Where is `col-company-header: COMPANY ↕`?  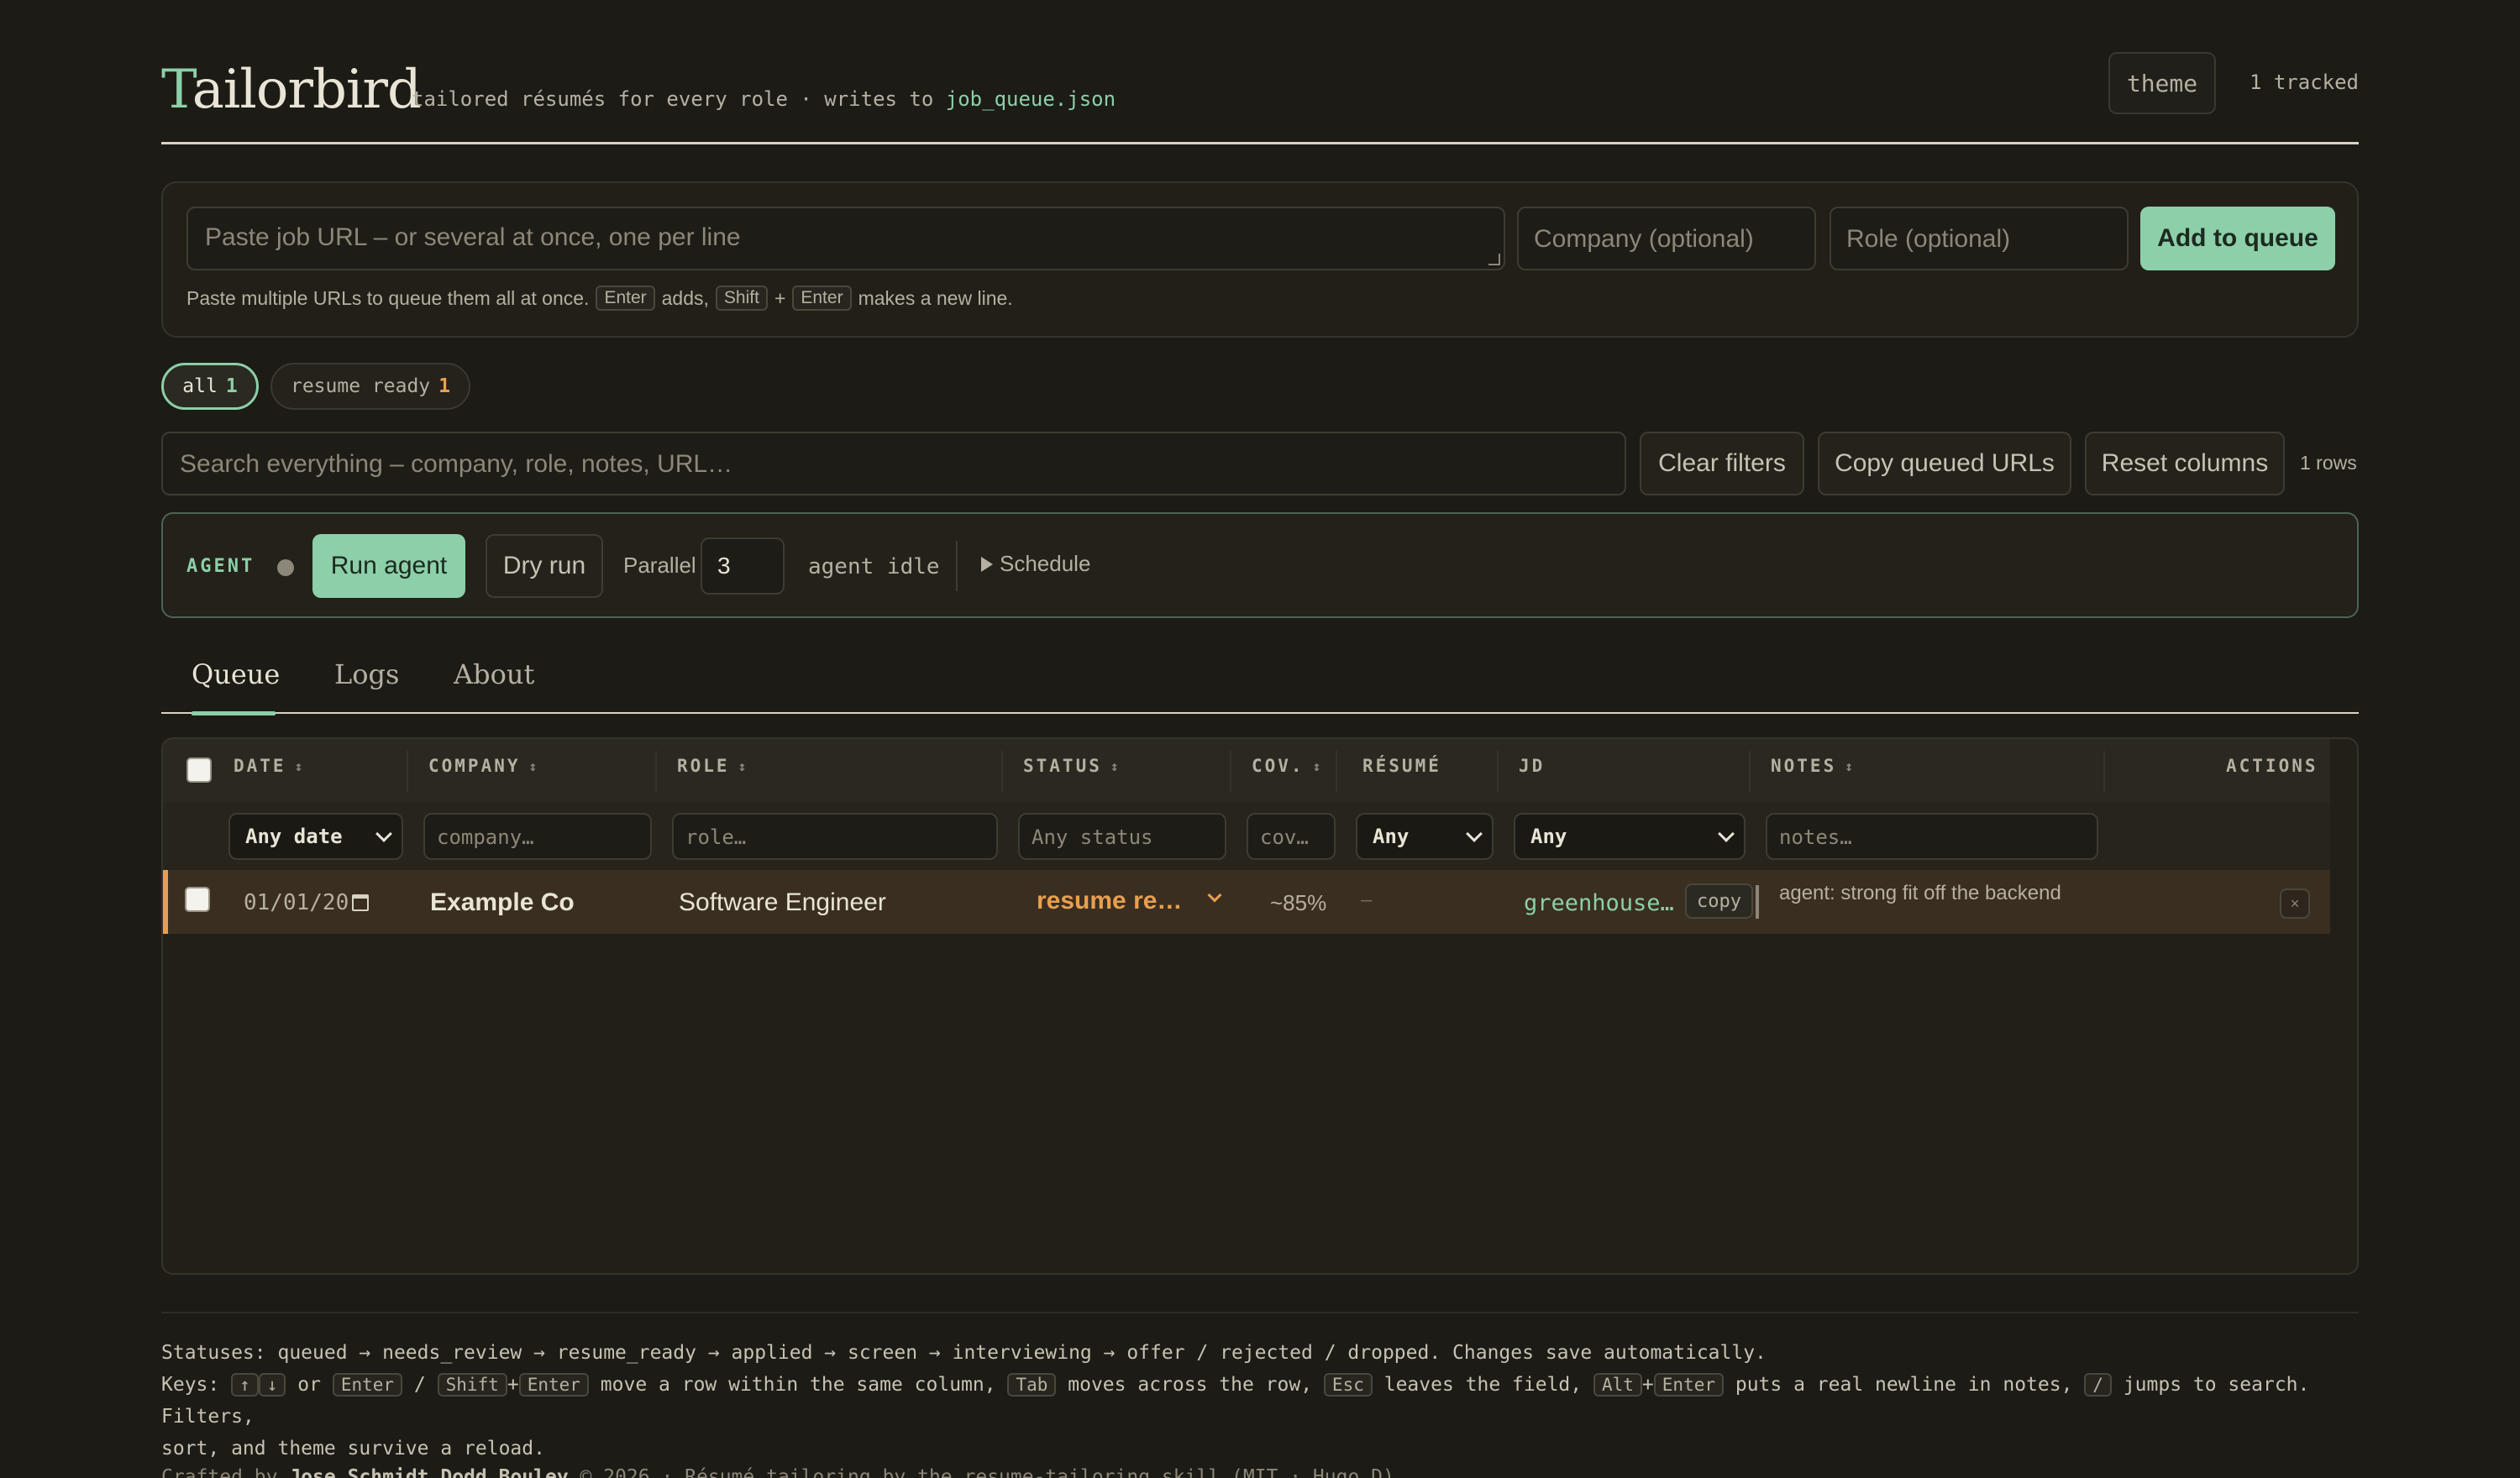
col-company-header: COMPANY ↕ is located at coordinates (482, 766).